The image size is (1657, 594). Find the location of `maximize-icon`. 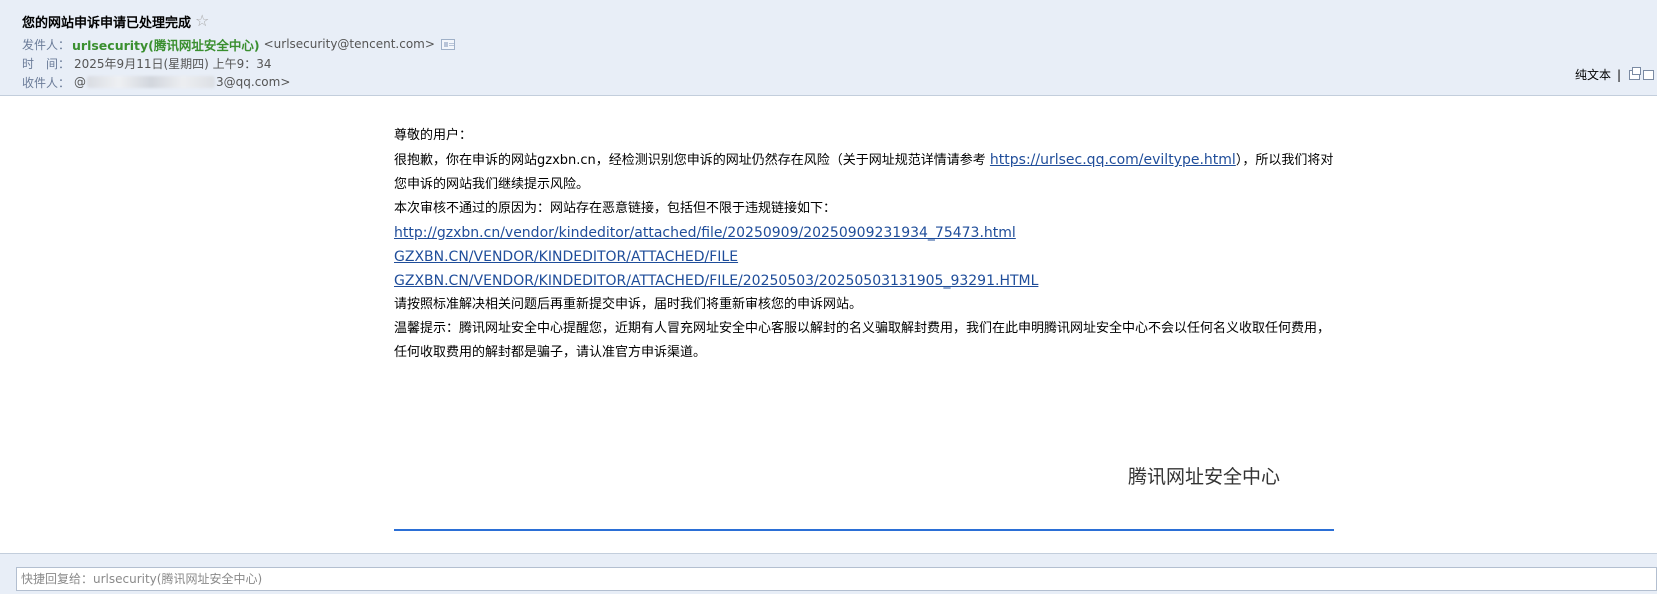

maximize-icon is located at coordinates (1648, 74).